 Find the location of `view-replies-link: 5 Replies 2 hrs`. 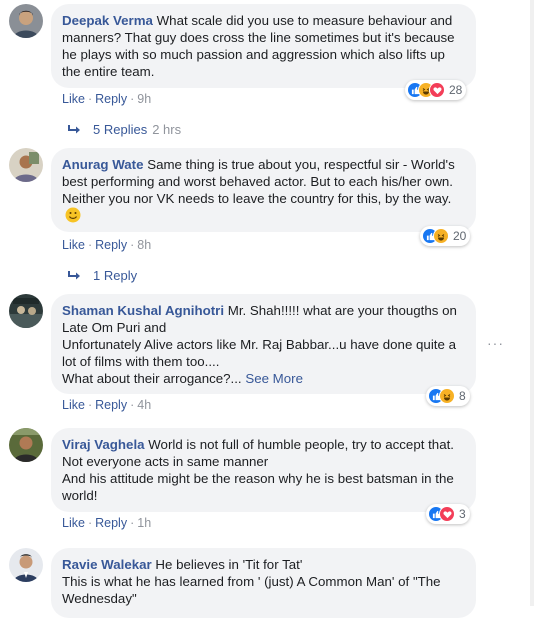

view-replies-link: 5 Replies 2 hrs is located at coordinates (124, 129).